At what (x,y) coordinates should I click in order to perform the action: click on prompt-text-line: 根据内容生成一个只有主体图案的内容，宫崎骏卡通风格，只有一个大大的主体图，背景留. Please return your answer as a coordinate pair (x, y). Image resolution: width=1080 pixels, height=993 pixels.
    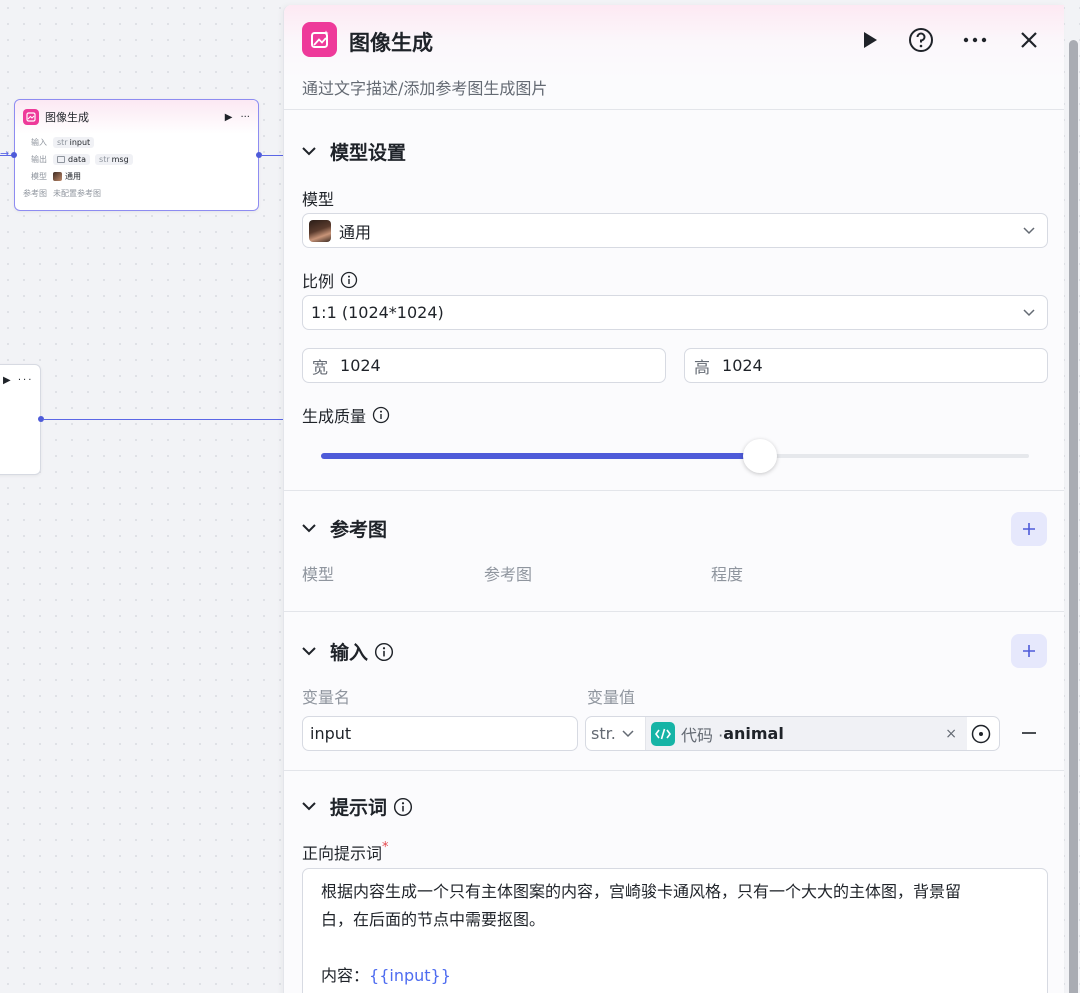
    Looking at the image, I should click on (641, 891).